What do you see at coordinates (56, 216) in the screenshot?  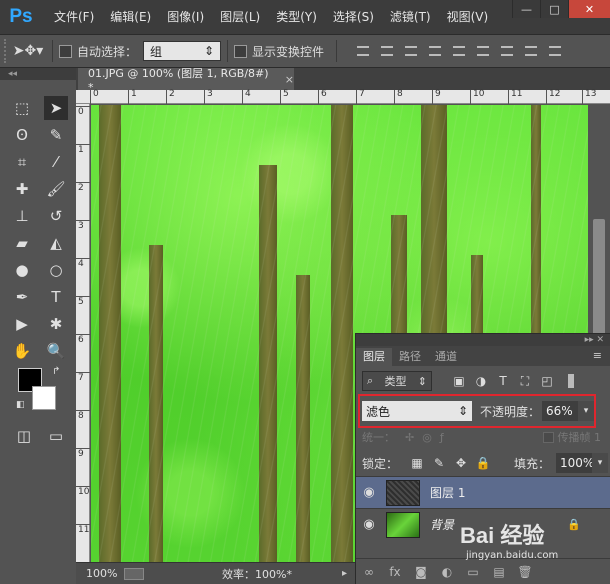 I see `history-brush-tool-icon: ↺` at bounding box center [56, 216].